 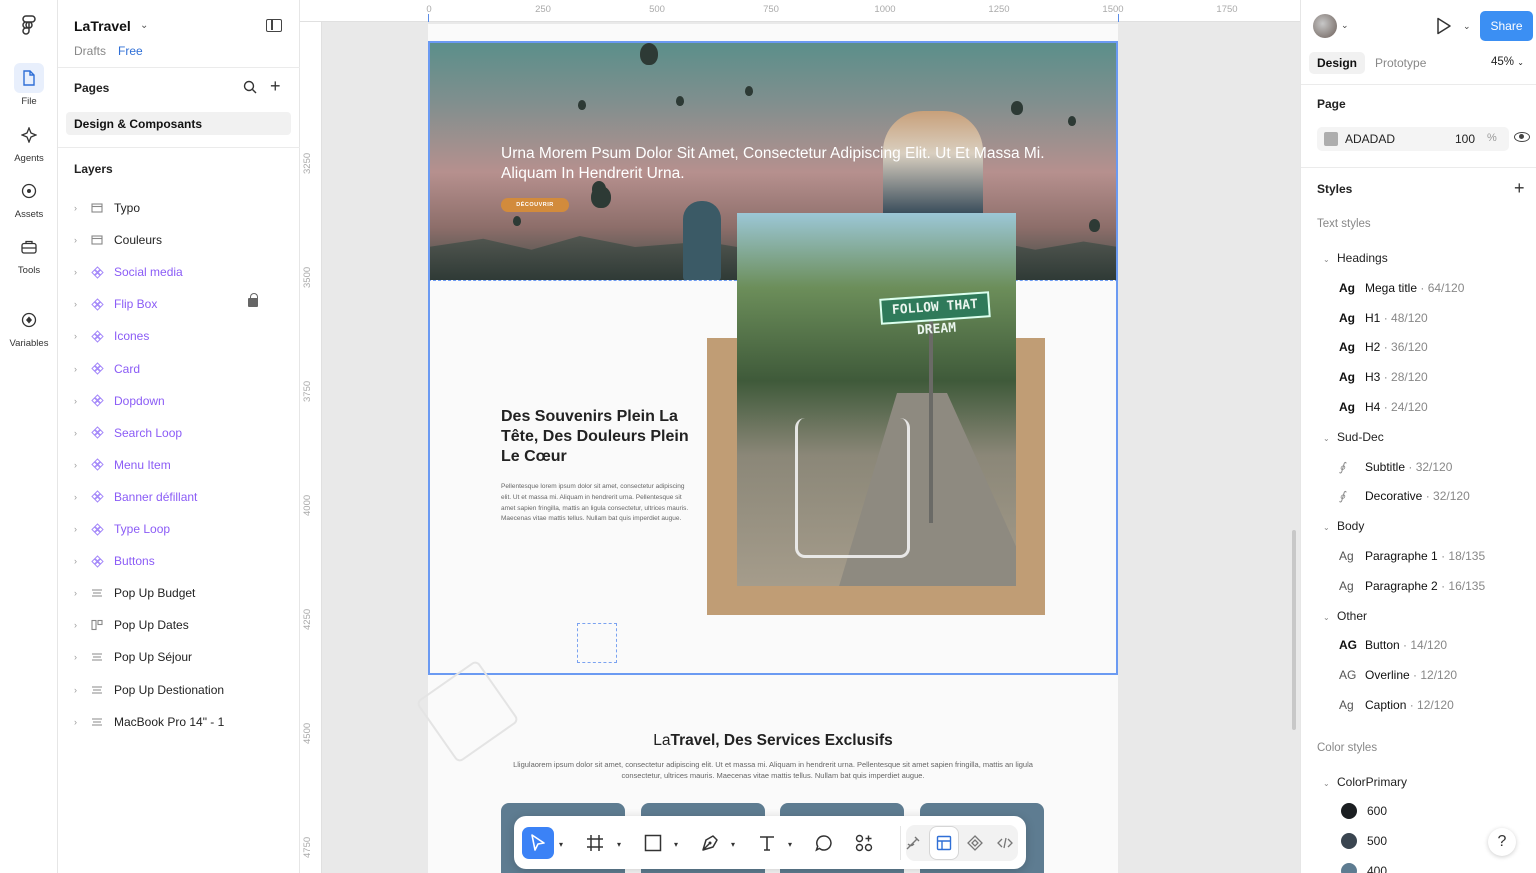 I want to click on add-style-icon: +, so click(x=1519, y=188).